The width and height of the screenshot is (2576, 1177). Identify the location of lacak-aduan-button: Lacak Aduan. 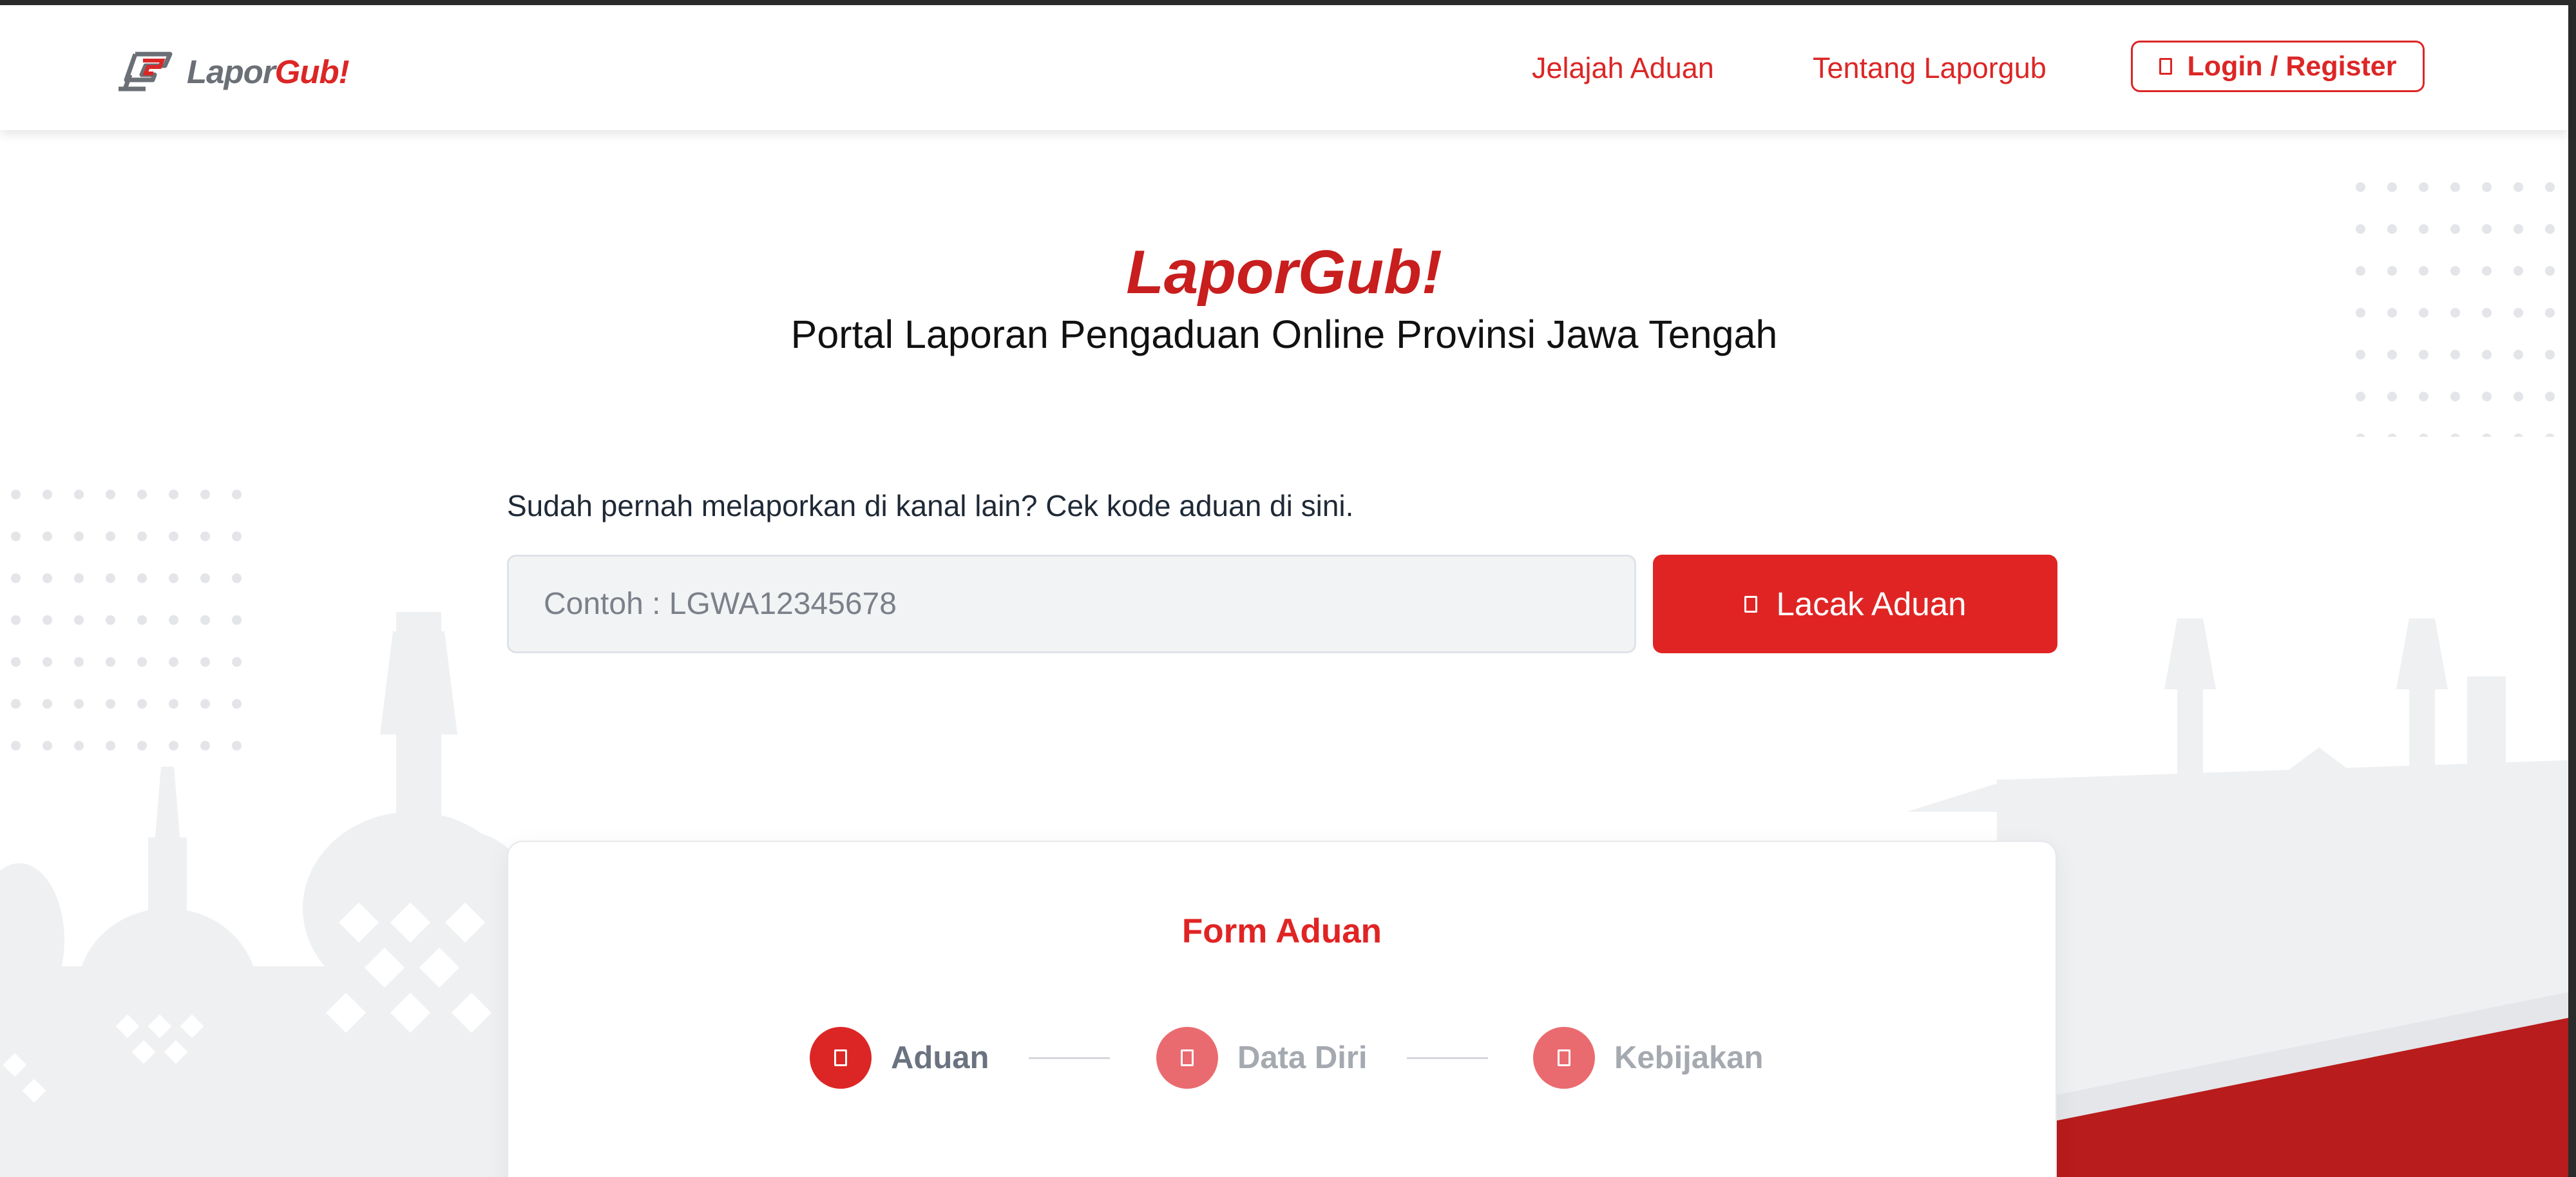
(1855, 604).